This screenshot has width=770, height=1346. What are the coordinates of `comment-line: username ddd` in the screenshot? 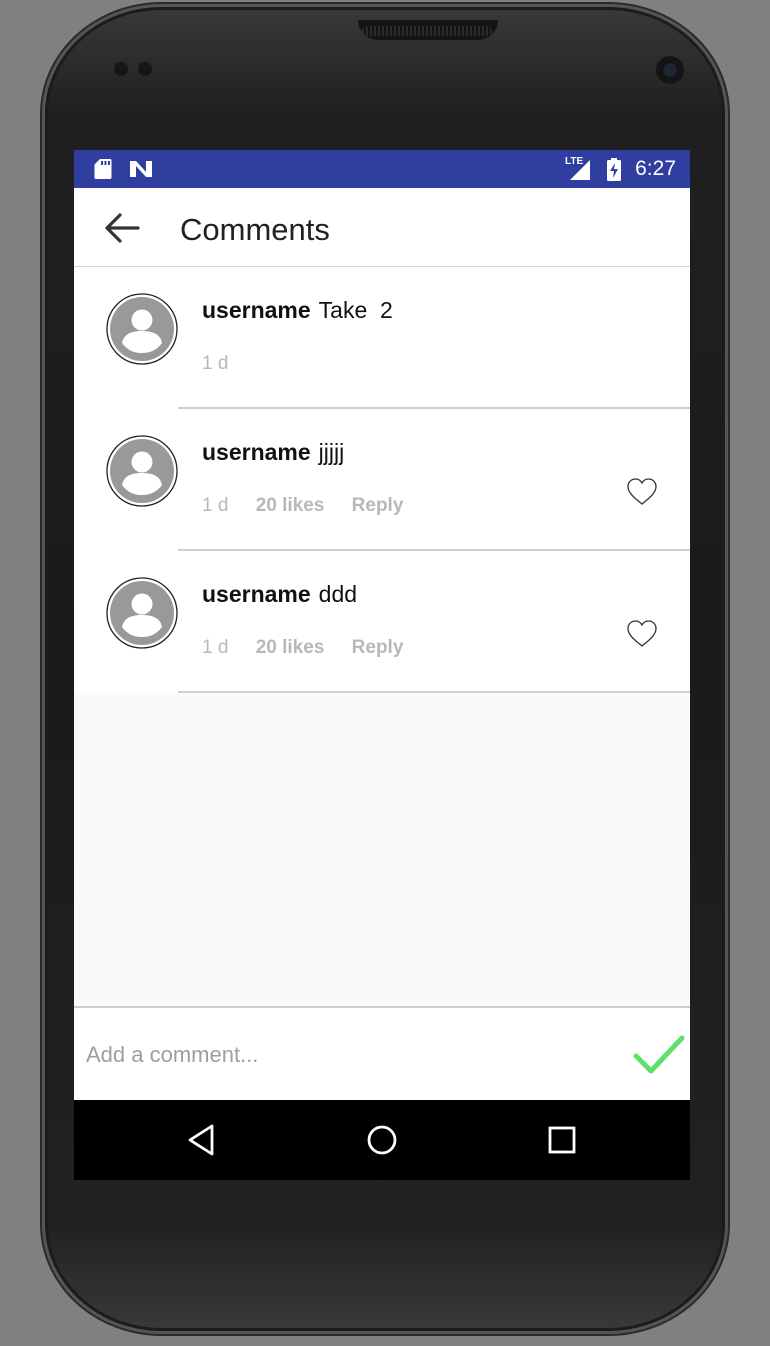 It's located at (279, 594).